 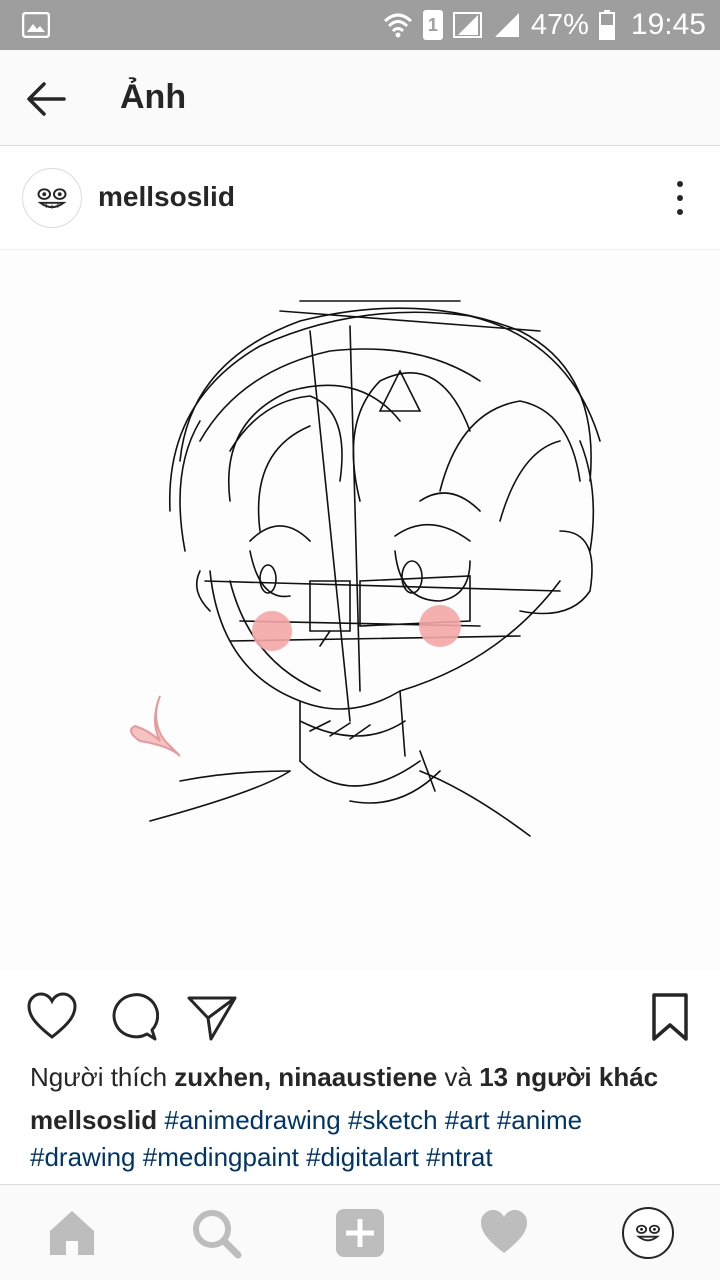 I want to click on profile-avatar-icon, so click(x=648, y=1233).